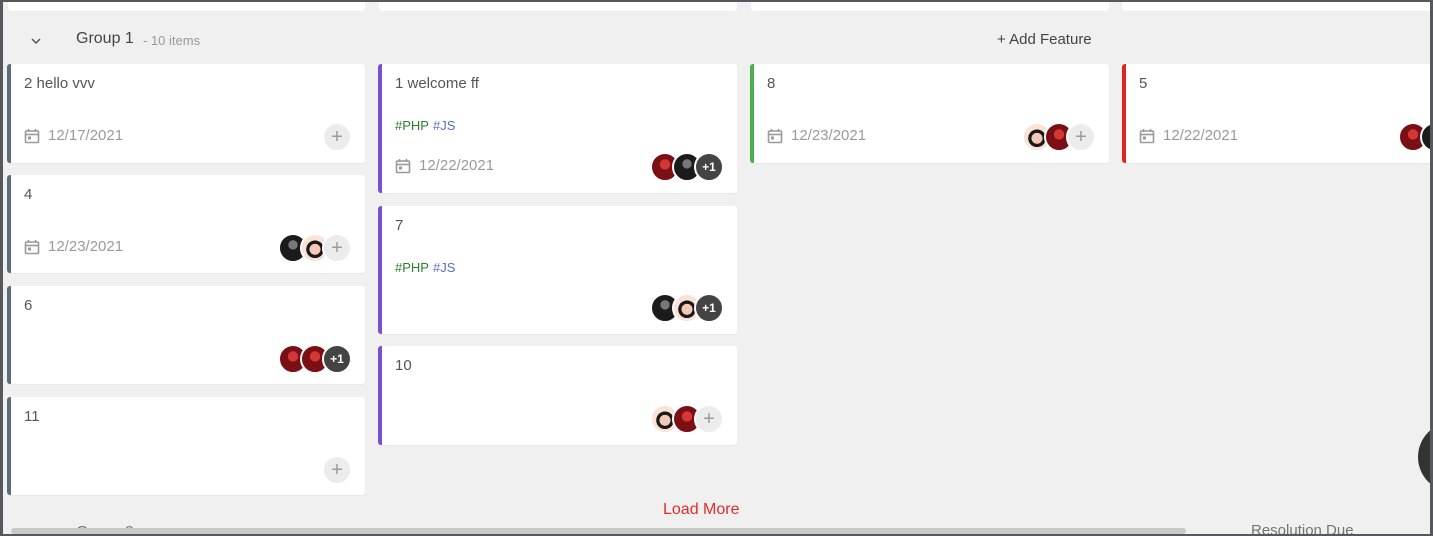 The width and height of the screenshot is (1433, 536). What do you see at coordinates (399, 225) in the screenshot?
I see `card-title: 7` at bounding box center [399, 225].